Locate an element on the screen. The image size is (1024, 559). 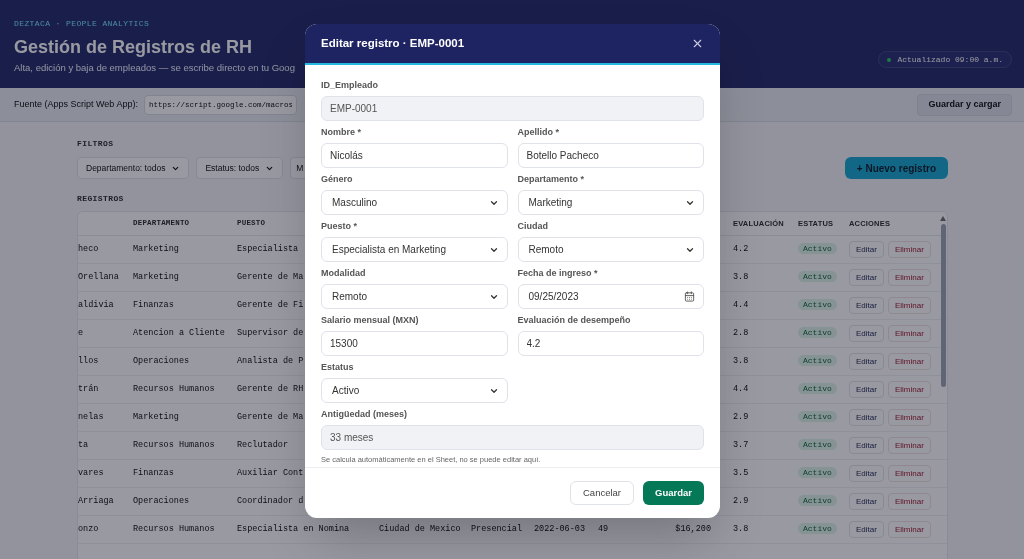
close-button is located at coordinates (697, 43).